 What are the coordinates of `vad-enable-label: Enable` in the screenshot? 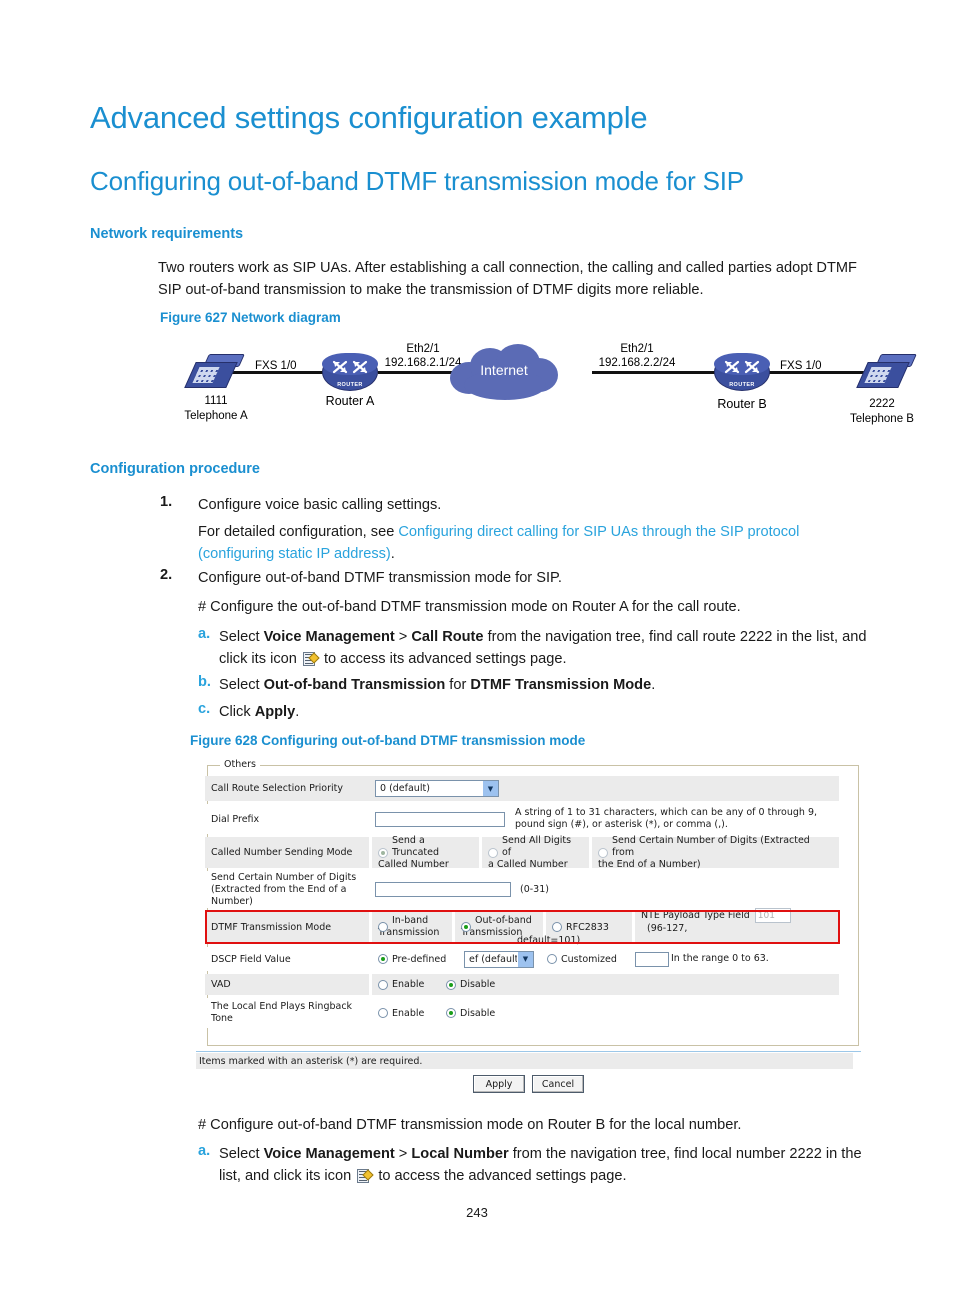 It's located at (408, 984).